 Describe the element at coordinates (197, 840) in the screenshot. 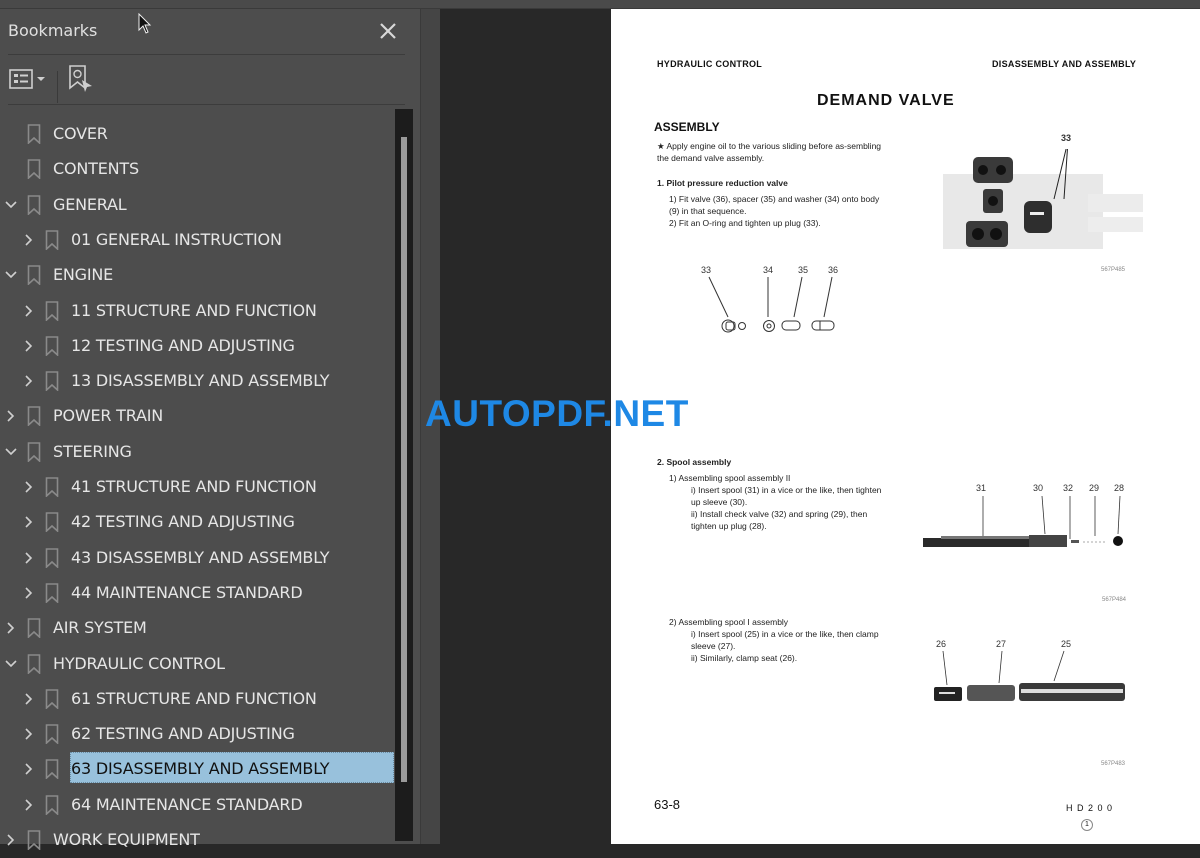

I see `bookmark-item: WORK EQUIPMENT` at that location.